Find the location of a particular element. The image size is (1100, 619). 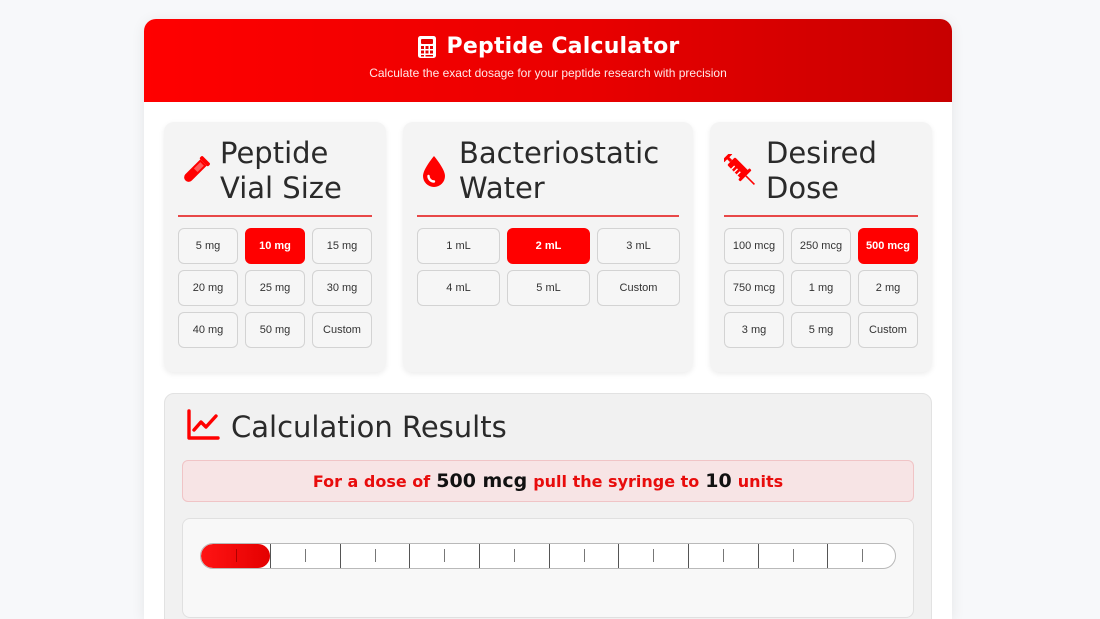

syringe-visual is located at coordinates (548, 568).